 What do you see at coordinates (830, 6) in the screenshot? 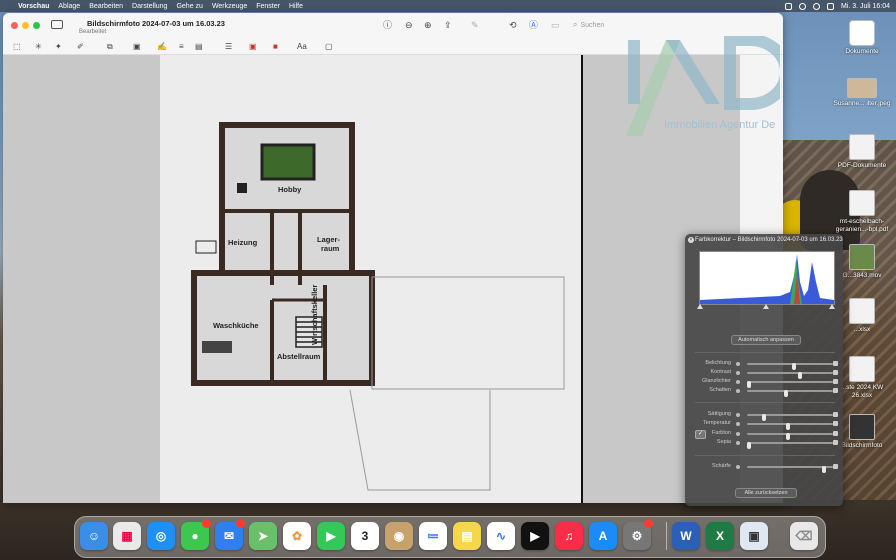
I see `control-center-icon` at bounding box center [830, 6].